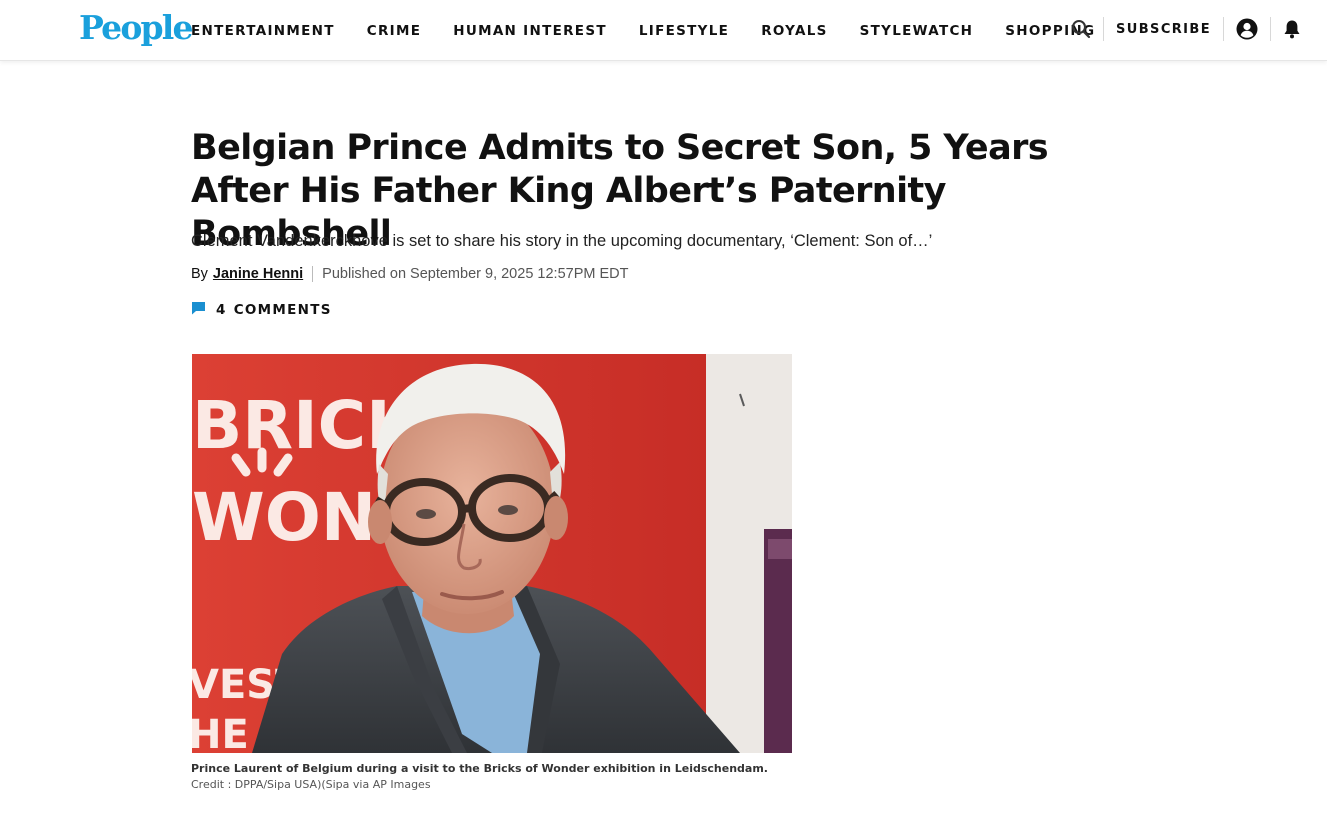 The image size is (1327, 818). What do you see at coordinates (263, 31) in the screenshot?
I see `nav-item-entertainment: ENTERTAINMENT` at bounding box center [263, 31].